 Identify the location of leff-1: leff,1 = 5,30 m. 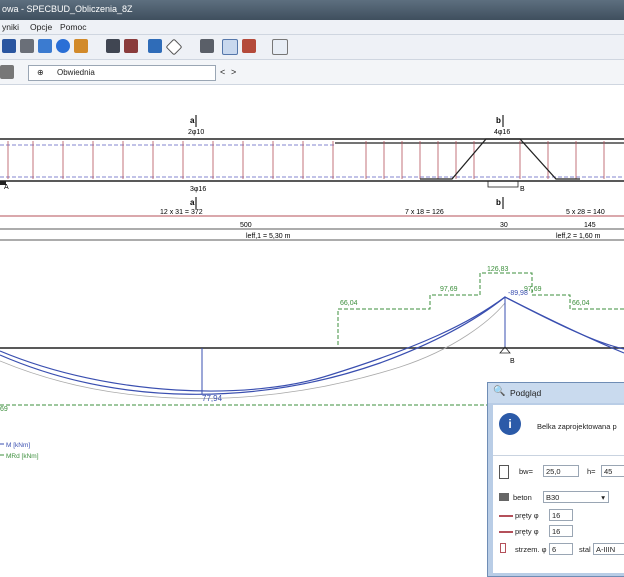
(268, 236).